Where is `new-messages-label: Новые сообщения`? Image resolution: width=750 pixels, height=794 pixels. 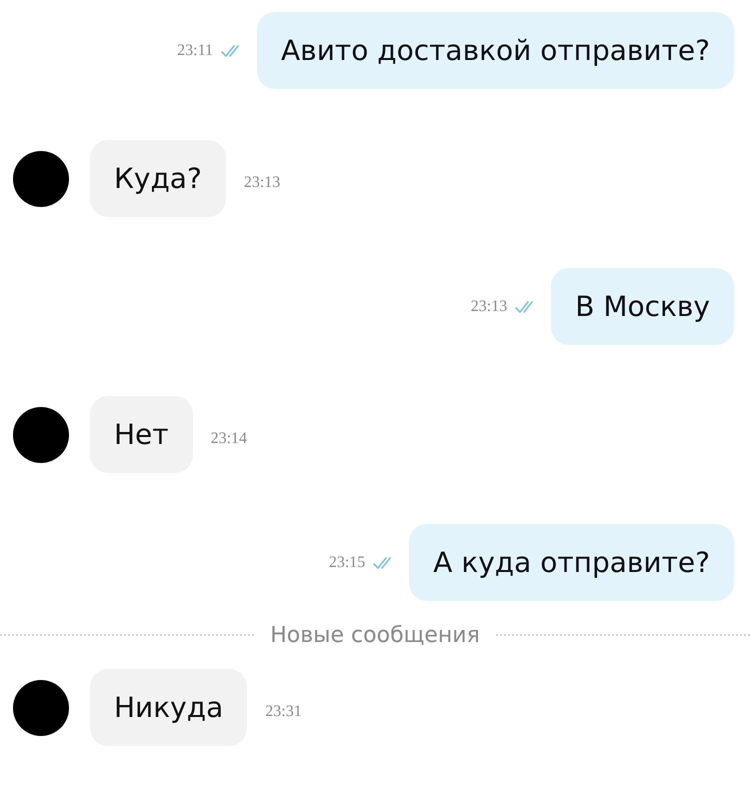
new-messages-label: Новые сообщения is located at coordinates (375, 635).